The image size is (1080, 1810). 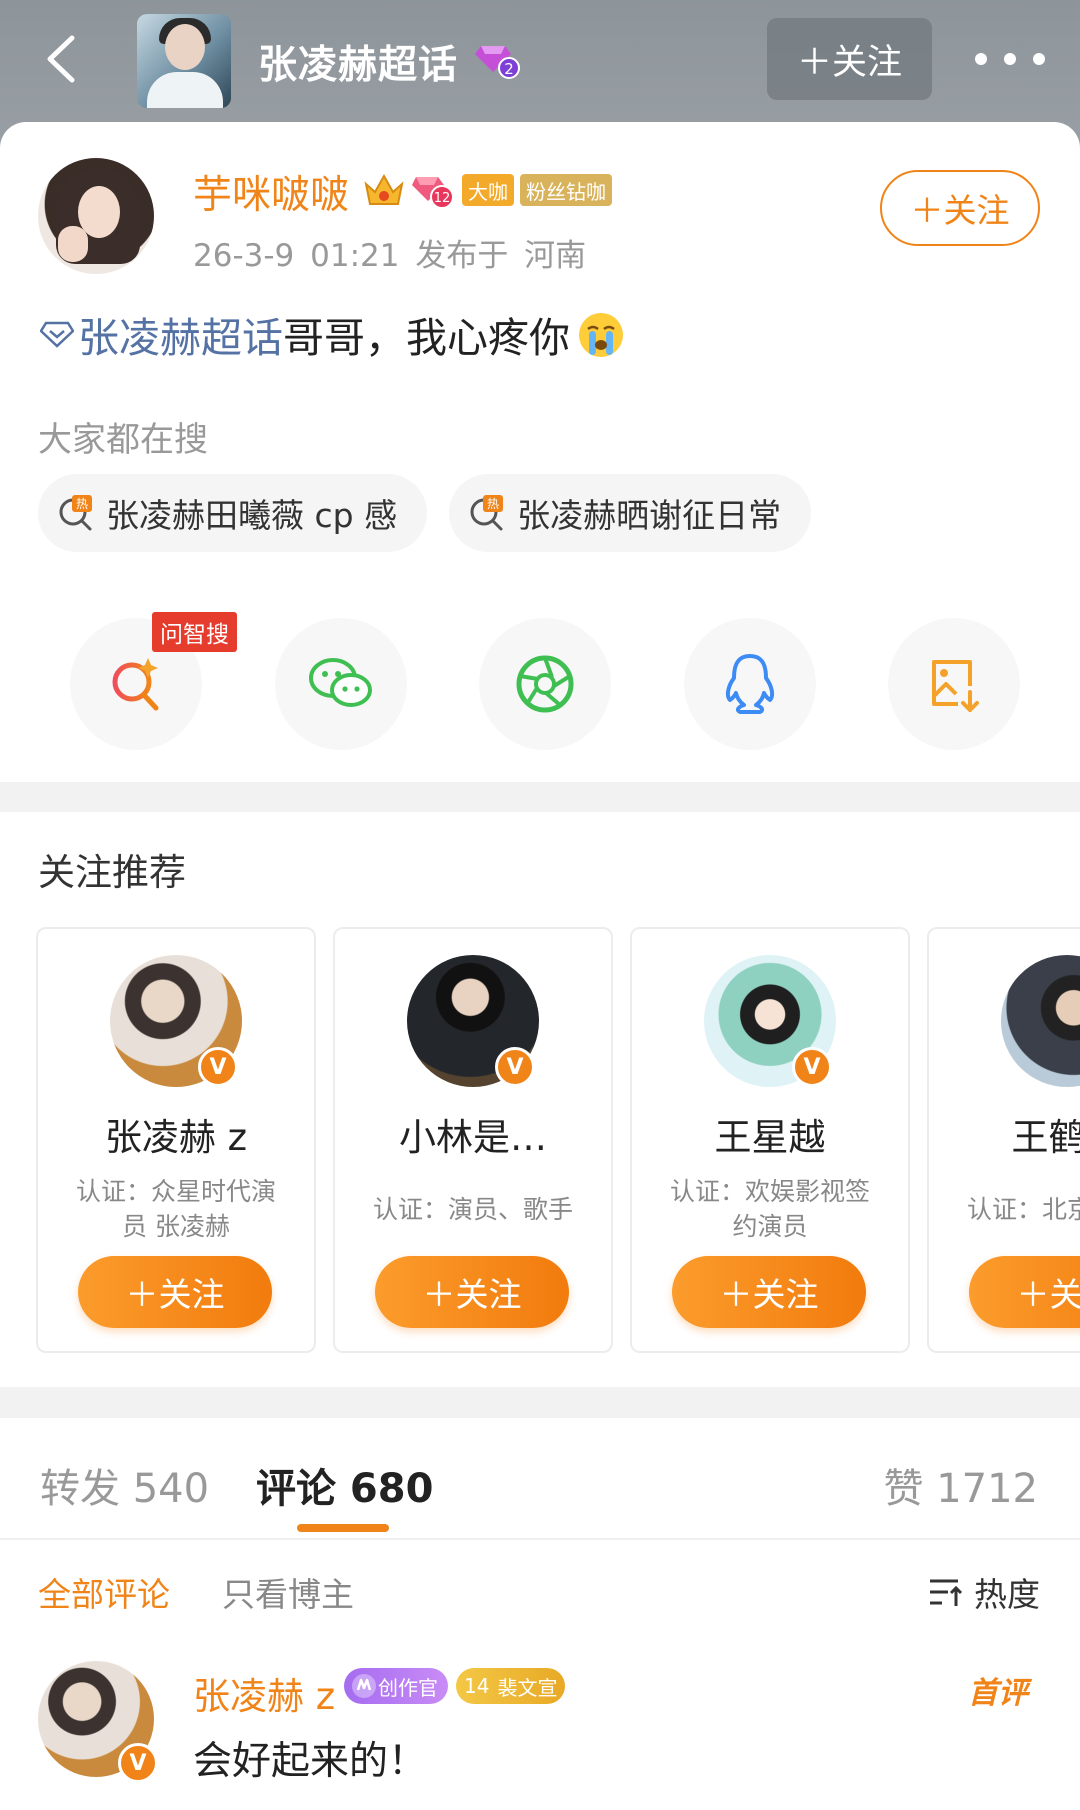 What do you see at coordinates (769, 1209) in the screenshot?
I see `recommend-desc: 认证：欢娱影视签约演员` at bounding box center [769, 1209].